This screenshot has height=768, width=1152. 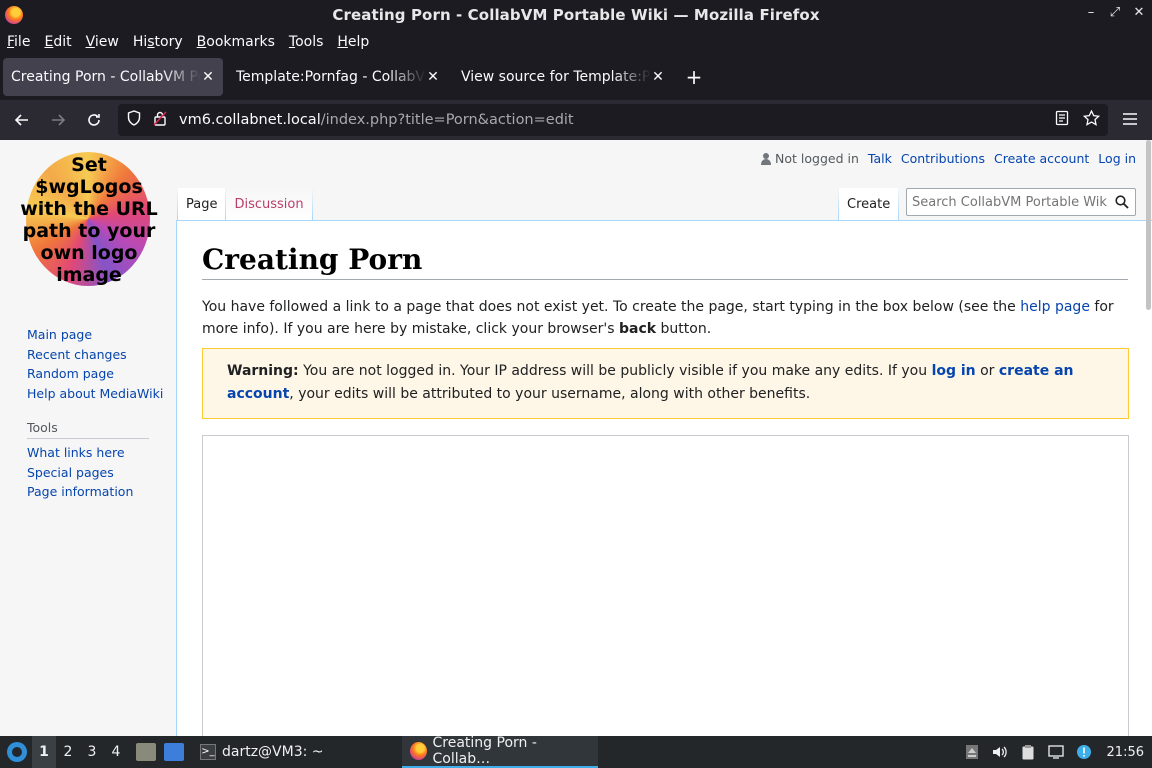 I want to click on warning-label: Warning:, so click(x=263, y=371).